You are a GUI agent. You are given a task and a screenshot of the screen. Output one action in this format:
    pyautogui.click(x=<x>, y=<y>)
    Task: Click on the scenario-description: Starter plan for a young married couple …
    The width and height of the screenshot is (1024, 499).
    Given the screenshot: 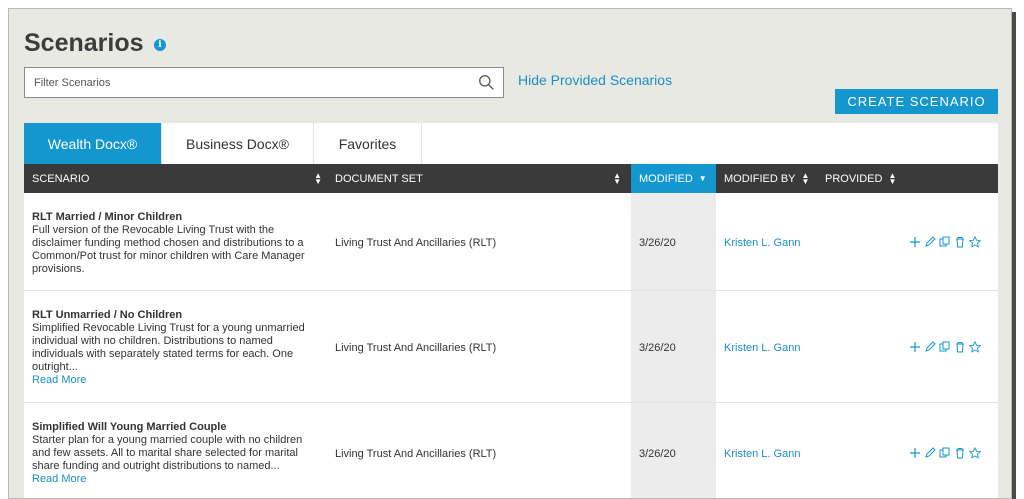 What is the action you would take?
    pyautogui.click(x=174, y=453)
    